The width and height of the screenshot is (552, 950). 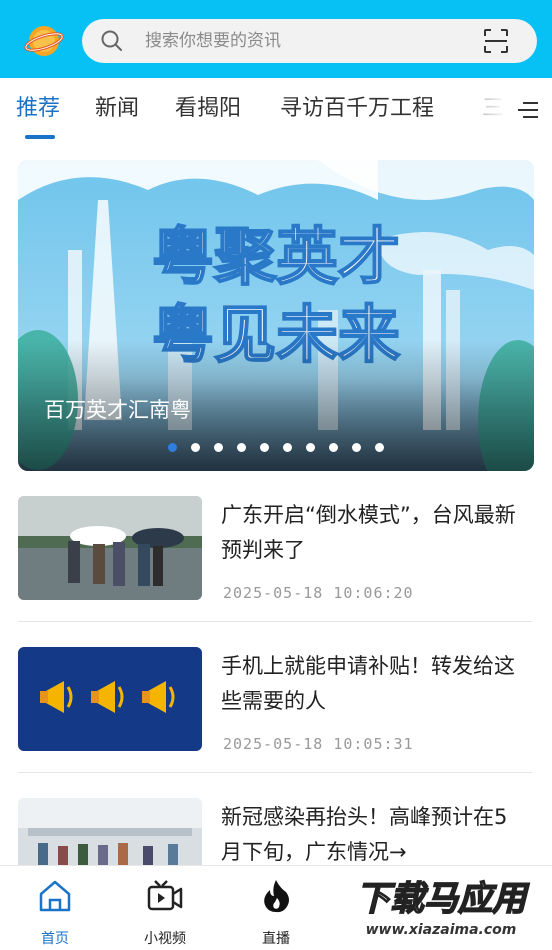 I want to click on news-title: 广东开启“倒水模式”，台风最新预判来了, so click(x=368, y=532).